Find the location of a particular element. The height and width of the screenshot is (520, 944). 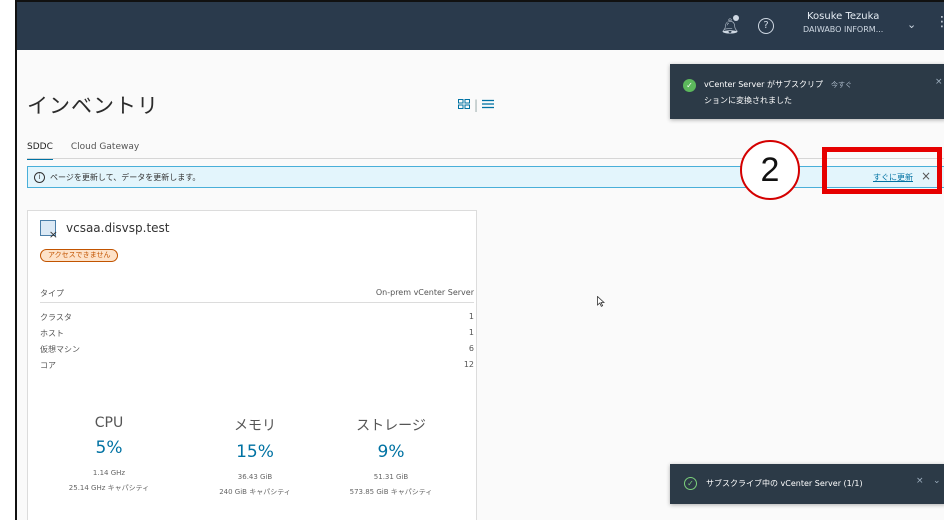

metric-capacity: 240 GiB キャパシティ is located at coordinates (255, 492).